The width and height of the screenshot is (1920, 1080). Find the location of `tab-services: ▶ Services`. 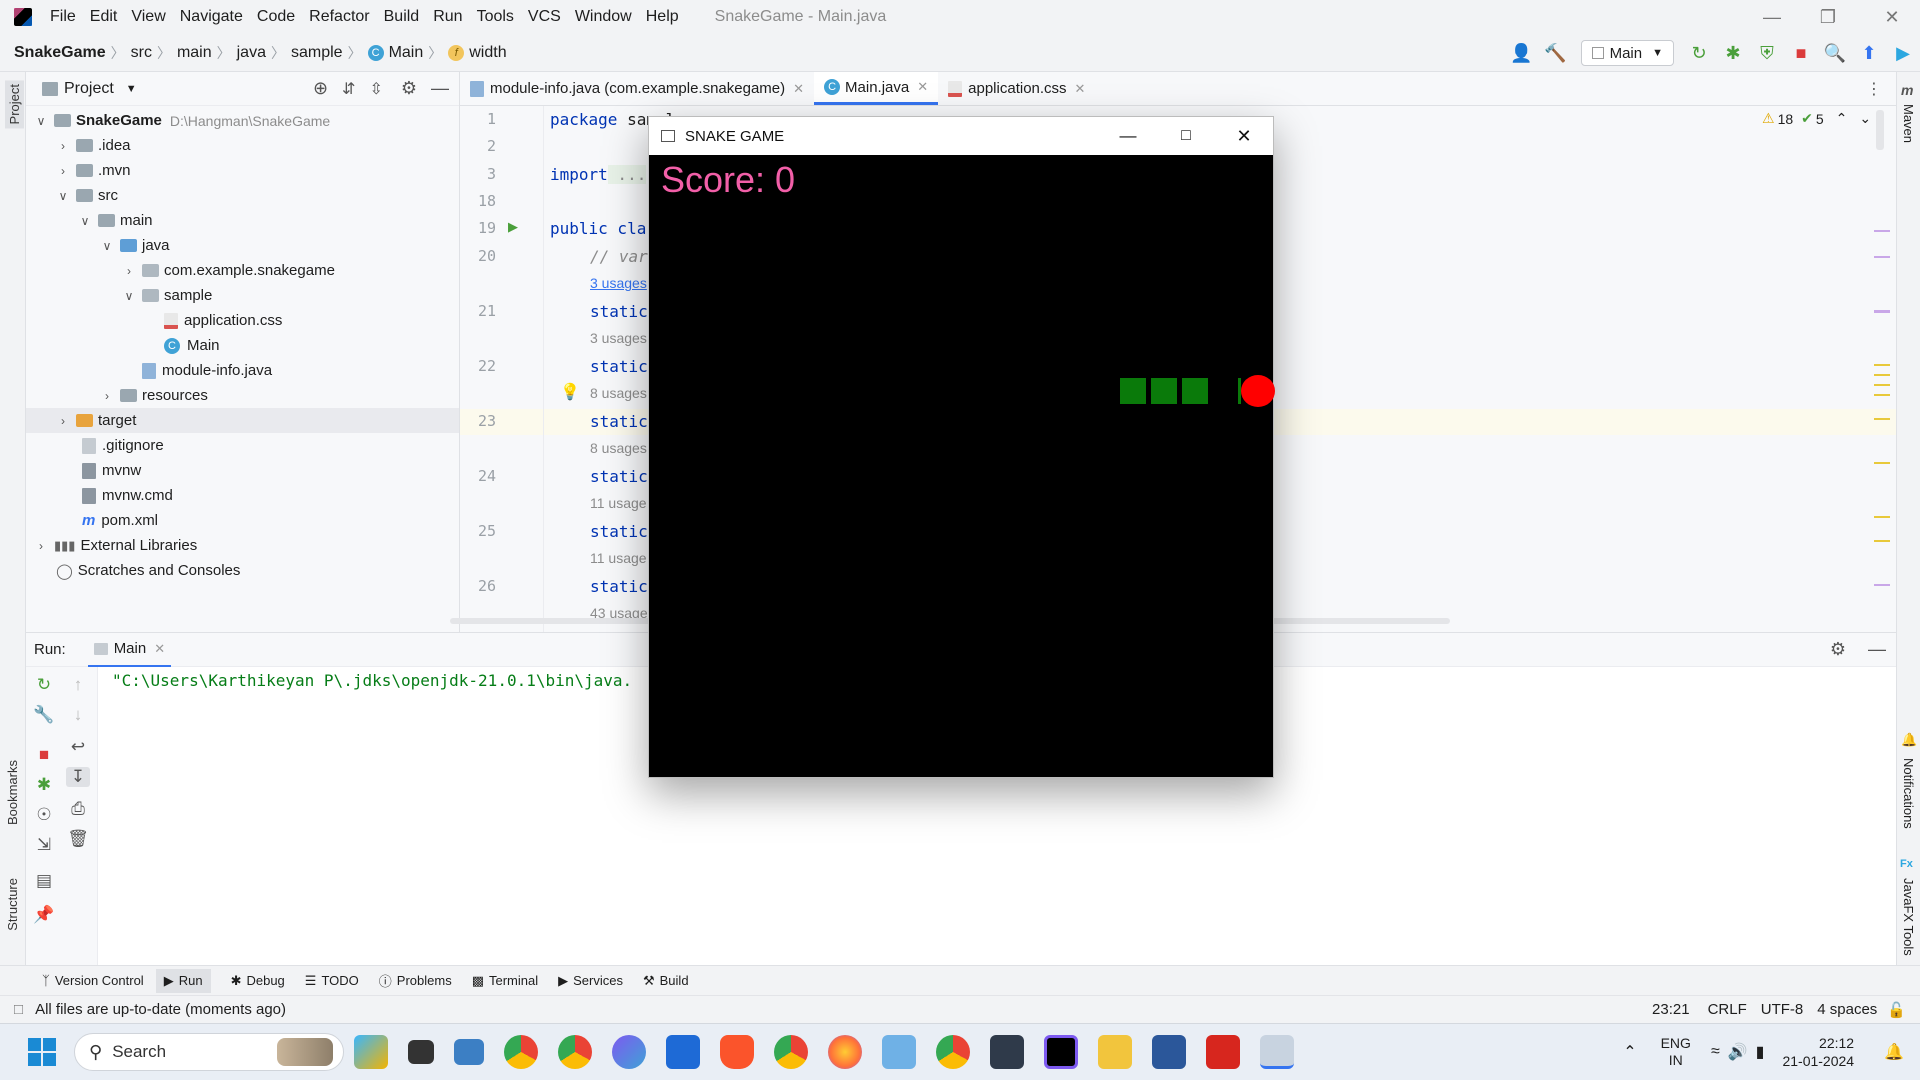

tab-services: ▶ Services is located at coordinates (590, 981).